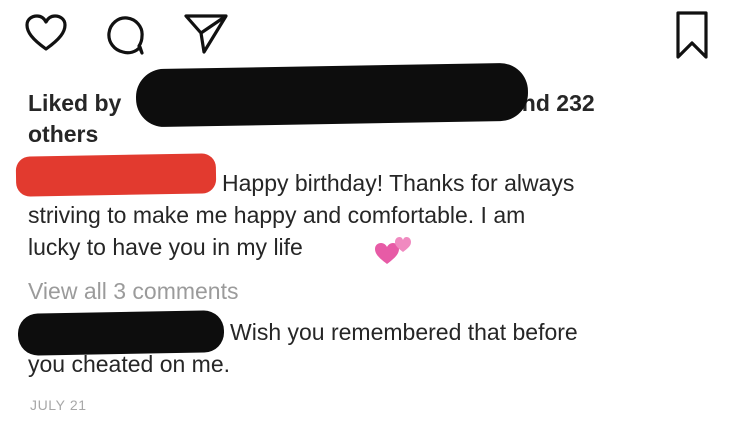 This screenshot has height=422, width=729. I want to click on comment-line-2: you cheated on me., so click(129, 364).